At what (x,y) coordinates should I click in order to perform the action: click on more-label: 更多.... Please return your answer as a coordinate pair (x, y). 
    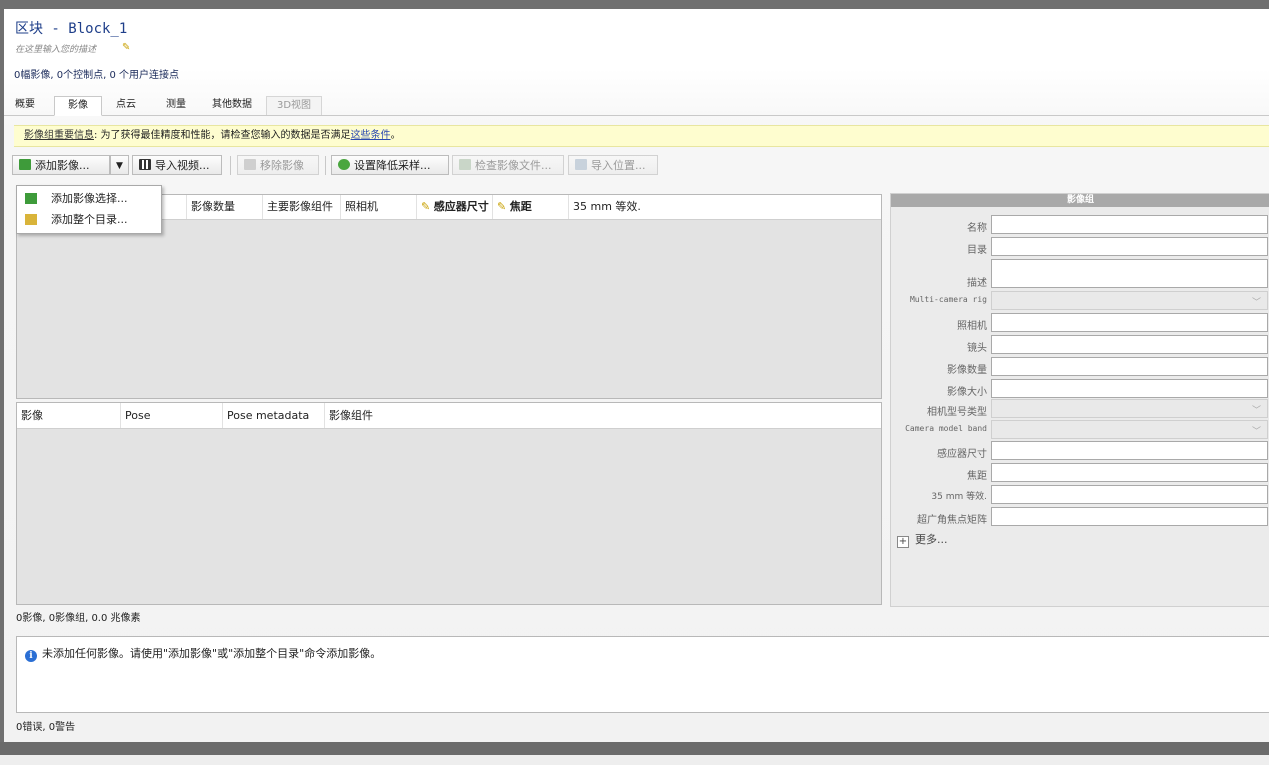
    Looking at the image, I should click on (931, 539).